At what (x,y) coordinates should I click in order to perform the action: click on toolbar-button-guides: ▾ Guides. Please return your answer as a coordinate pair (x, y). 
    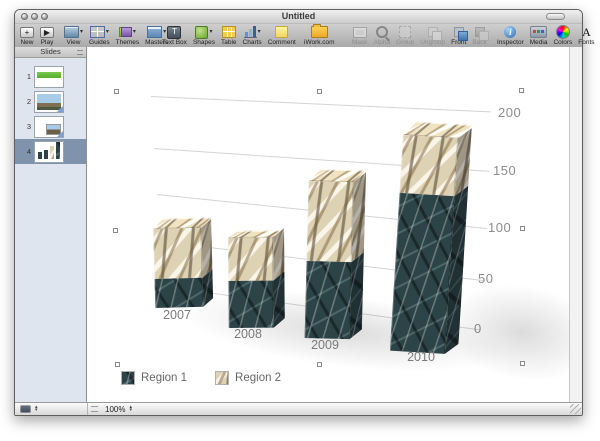
    Looking at the image, I should click on (99, 35).